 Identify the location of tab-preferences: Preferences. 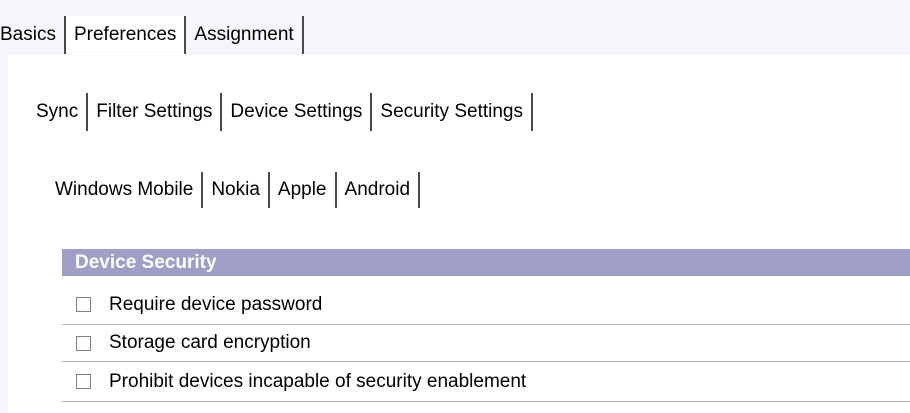
(126, 35).